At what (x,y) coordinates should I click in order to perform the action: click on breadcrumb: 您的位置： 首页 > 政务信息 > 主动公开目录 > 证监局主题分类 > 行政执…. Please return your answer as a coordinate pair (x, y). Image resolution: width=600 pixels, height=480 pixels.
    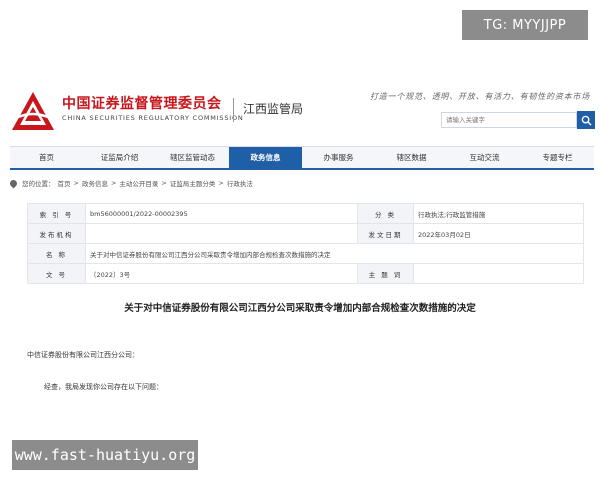
    Looking at the image, I should click on (130, 183).